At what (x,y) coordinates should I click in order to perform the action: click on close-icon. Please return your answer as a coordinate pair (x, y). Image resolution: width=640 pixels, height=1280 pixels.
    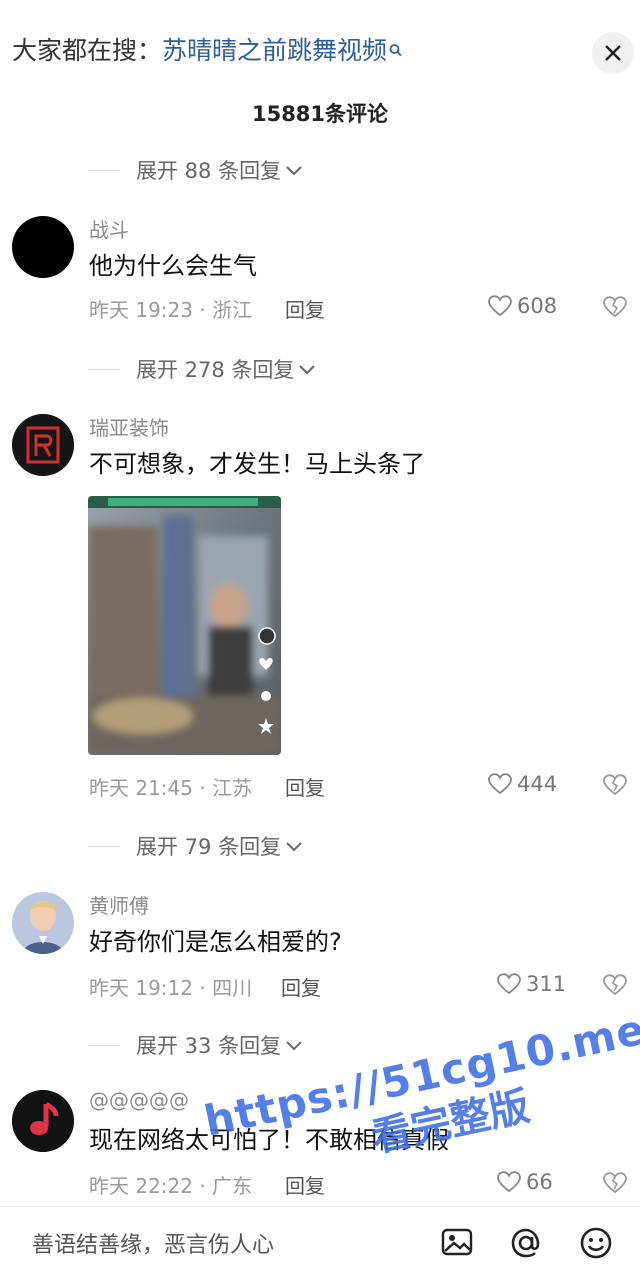
    Looking at the image, I should click on (613, 53).